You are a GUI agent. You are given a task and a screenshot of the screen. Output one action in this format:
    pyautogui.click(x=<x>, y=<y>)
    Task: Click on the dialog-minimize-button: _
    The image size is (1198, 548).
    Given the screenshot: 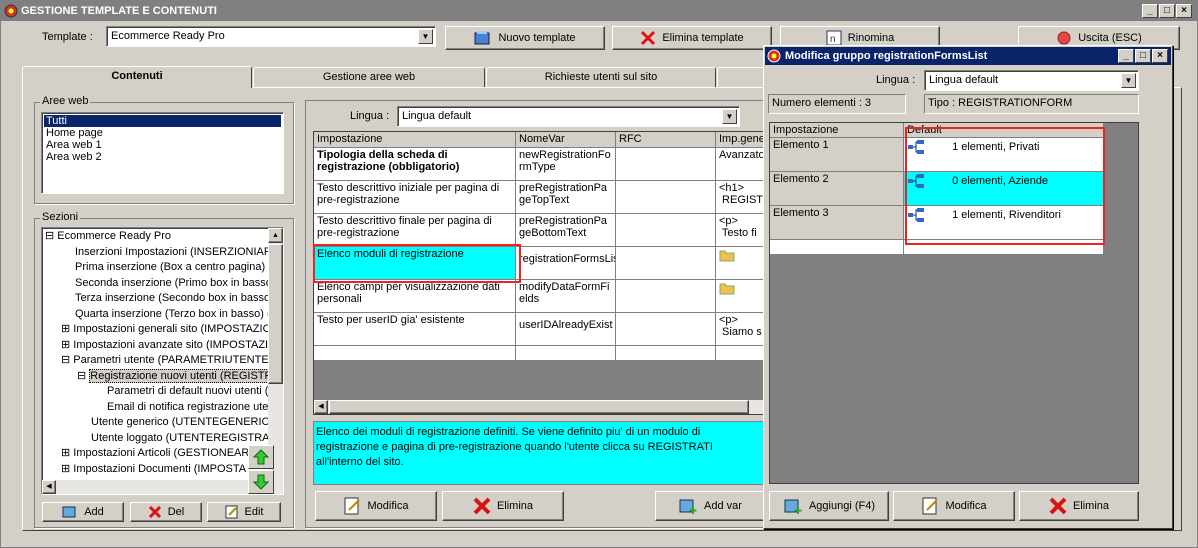 What is the action you would take?
    pyautogui.click(x=1126, y=56)
    